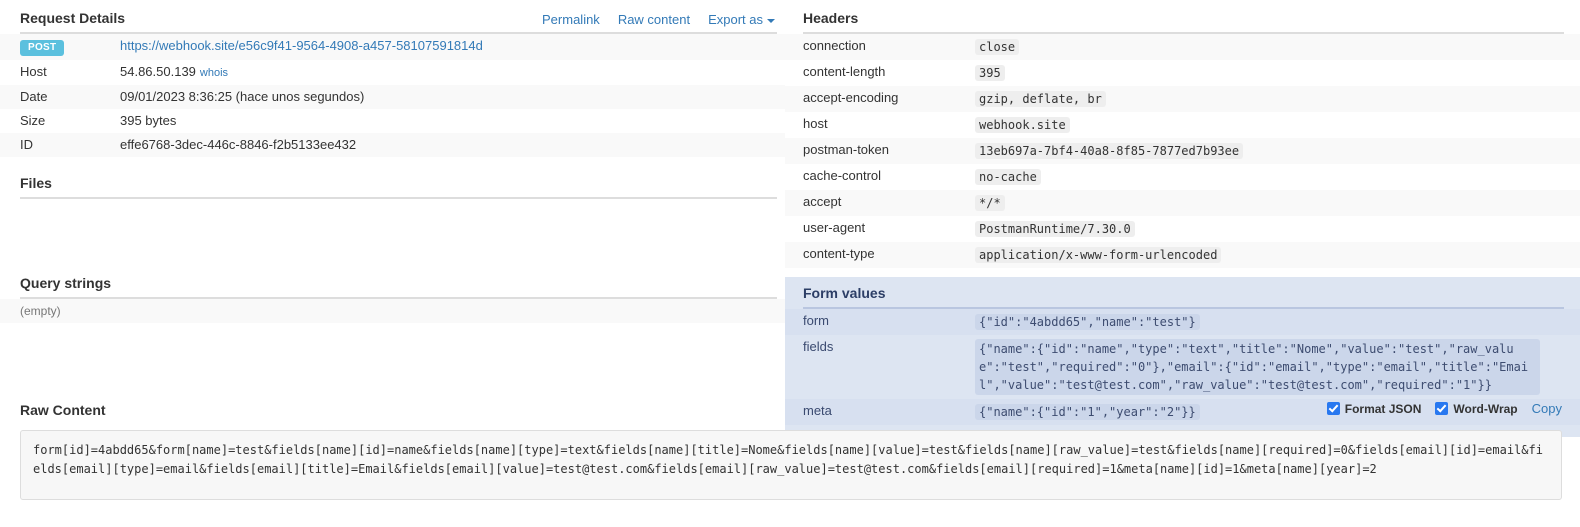  I want to click on header-value: no-cache, so click(1277, 177).